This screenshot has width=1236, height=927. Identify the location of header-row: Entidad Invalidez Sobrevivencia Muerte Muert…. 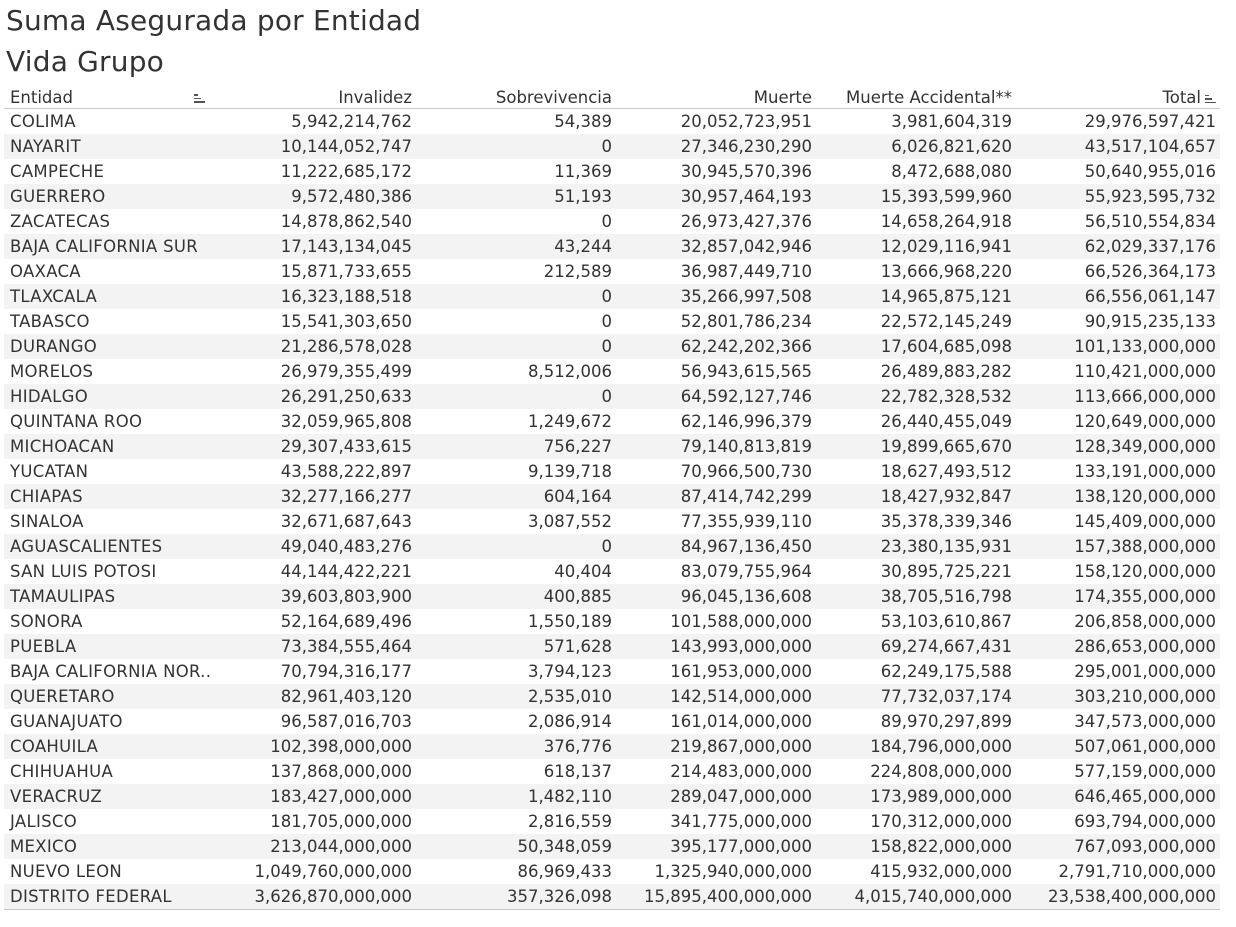
(612, 98).